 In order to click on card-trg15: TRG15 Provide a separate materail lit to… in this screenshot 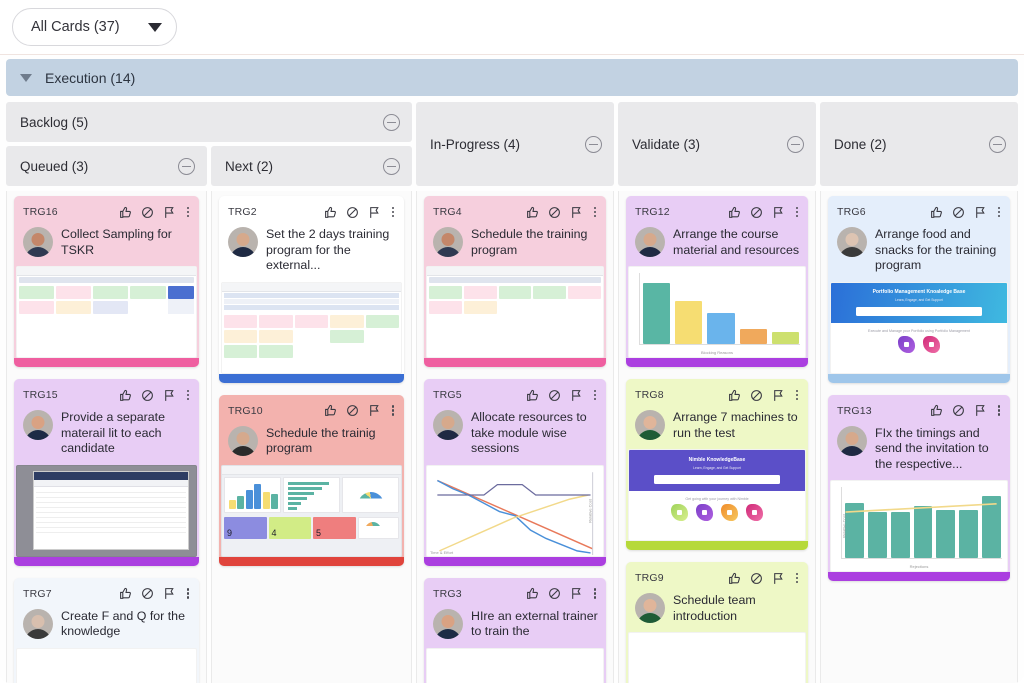, I will do `click(106, 472)`.